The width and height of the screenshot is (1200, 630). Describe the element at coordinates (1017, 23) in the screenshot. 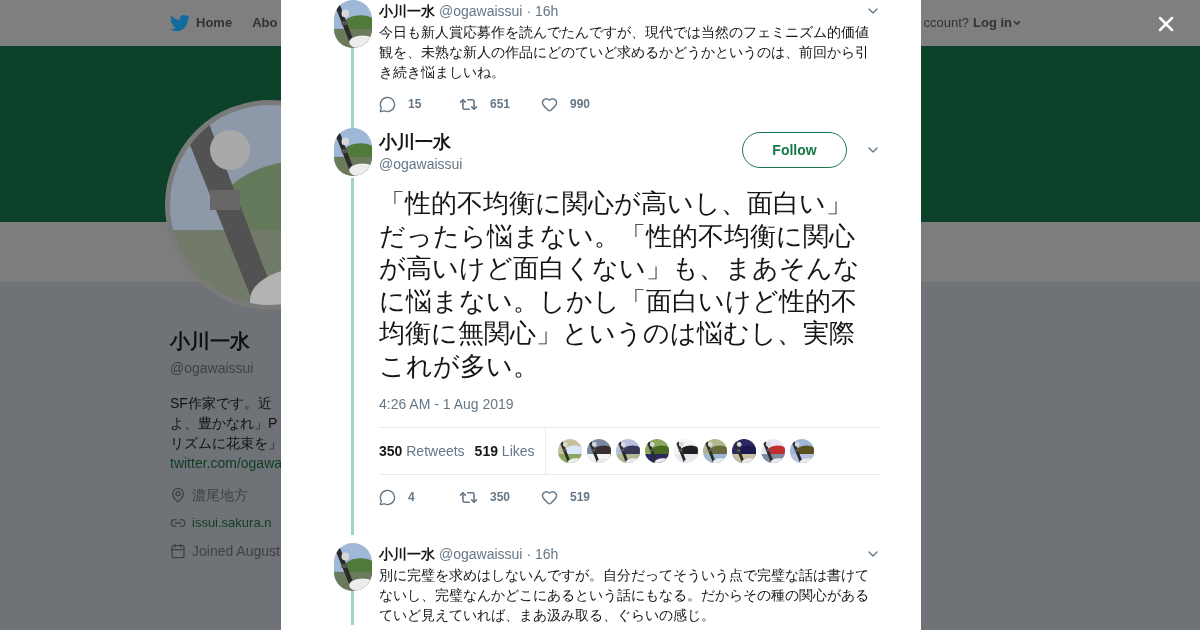

I see `caret-icon` at that location.